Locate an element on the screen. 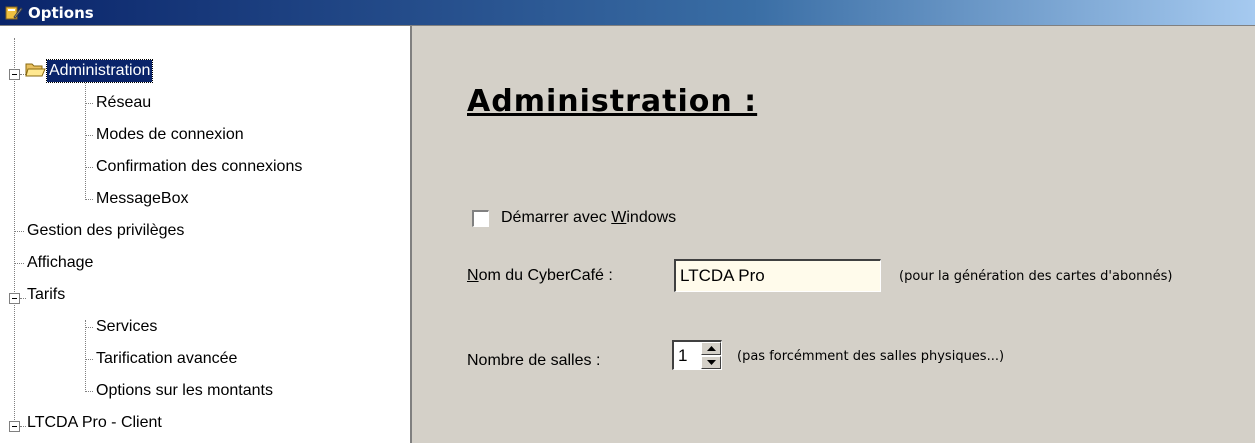 This screenshot has height=443, width=1255. tree-label: Gestion des privilèges is located at coordinates (106, 230).